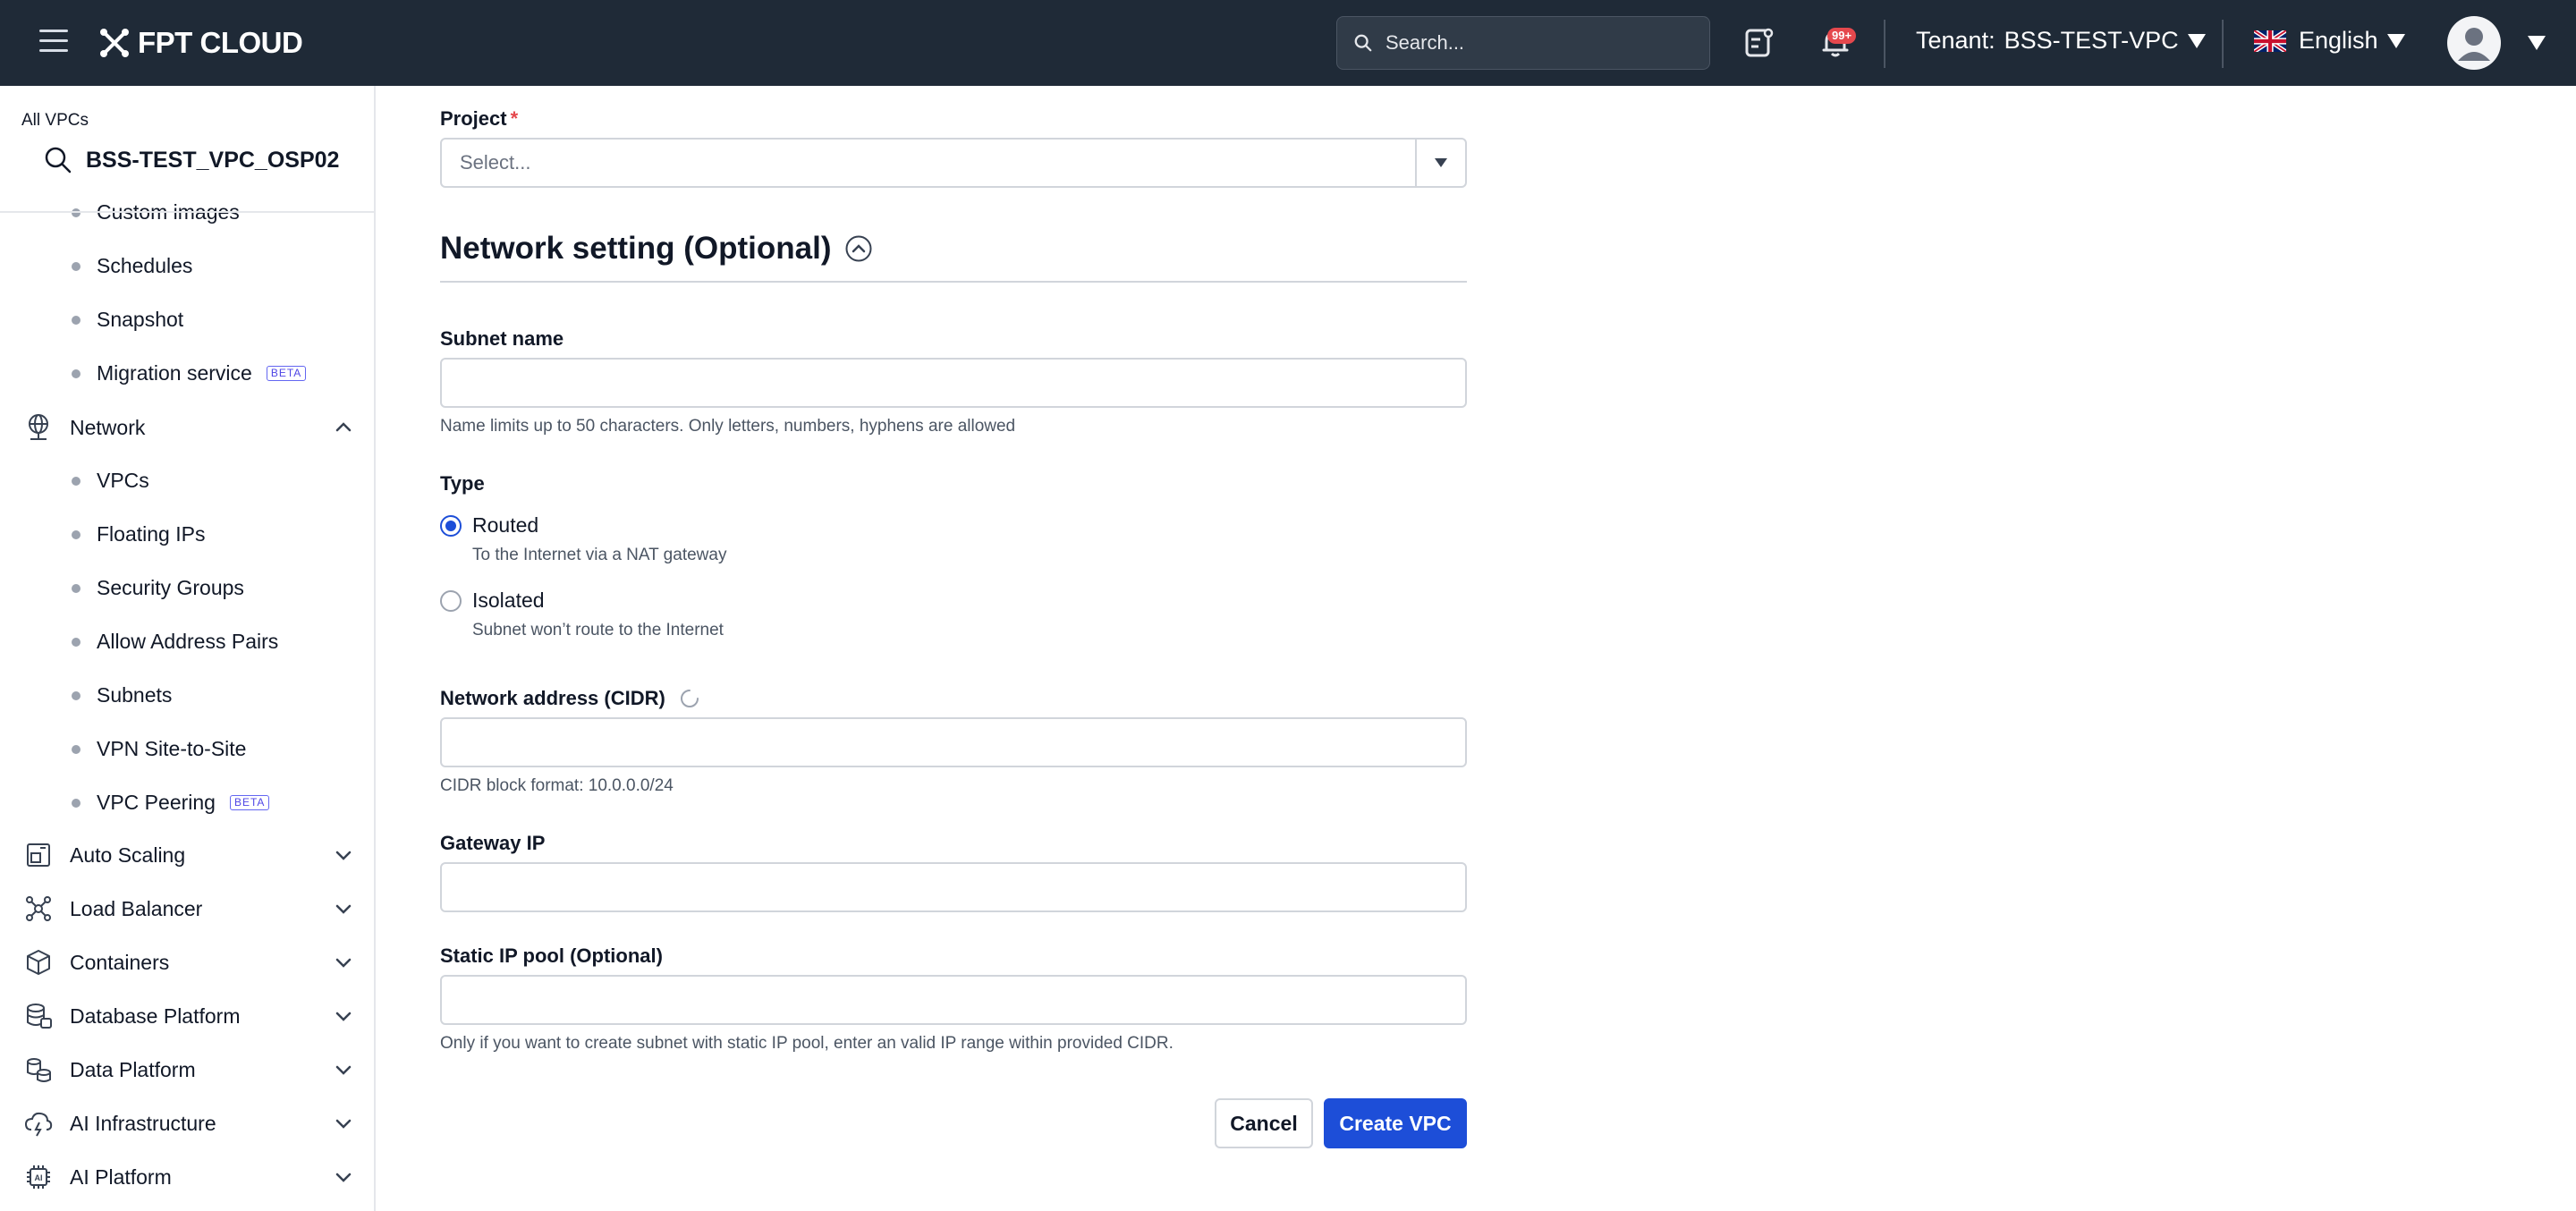  I want to click on fpt-cloud-logo: FPT CLOUD, so click(200, 43).